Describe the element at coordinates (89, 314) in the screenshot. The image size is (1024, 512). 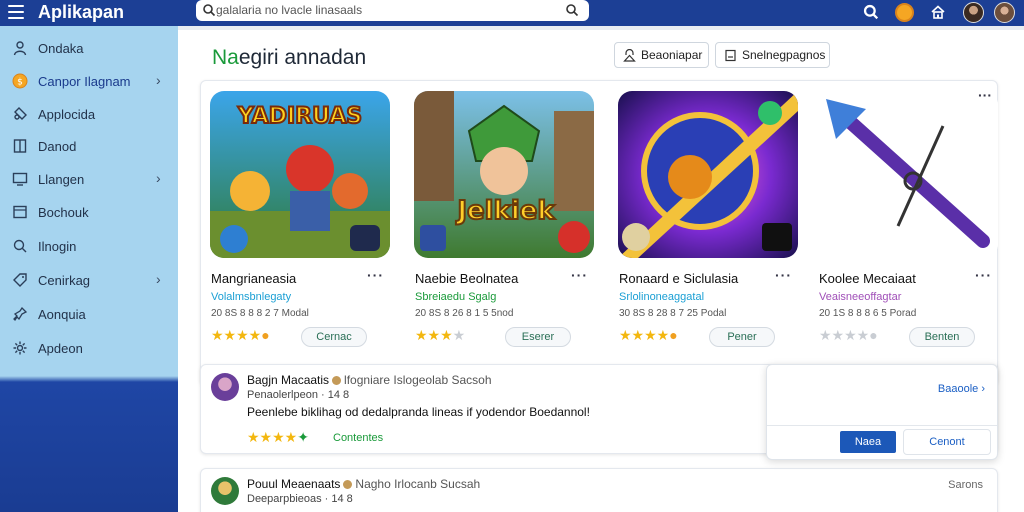
I see `sidebar-item-aonquia: Aonquia` at that location.